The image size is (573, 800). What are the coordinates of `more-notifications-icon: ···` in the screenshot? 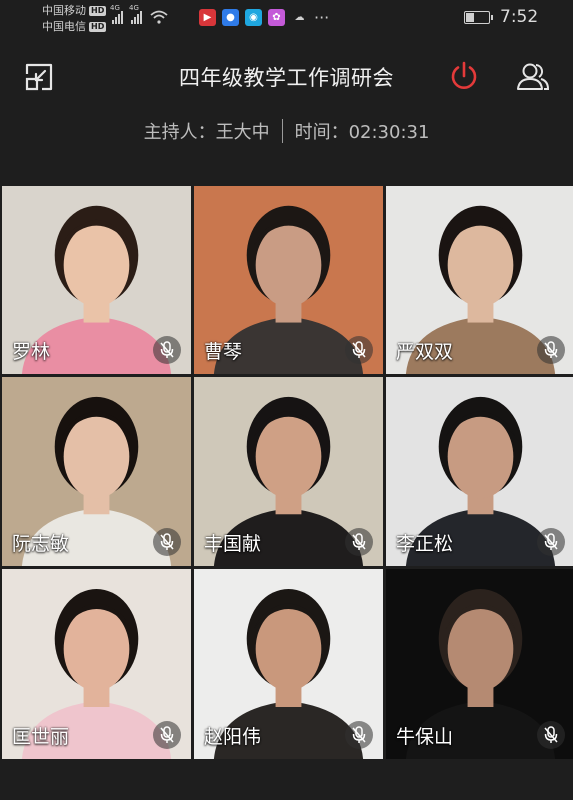 It's located at (322, 17).